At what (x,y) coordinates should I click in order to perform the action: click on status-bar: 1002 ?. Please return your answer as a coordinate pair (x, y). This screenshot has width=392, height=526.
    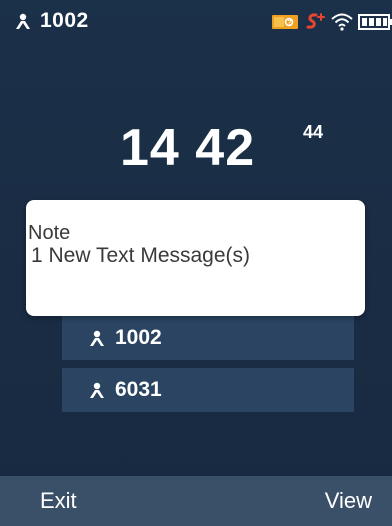
    Looking at the image, I should click on (196, 22).